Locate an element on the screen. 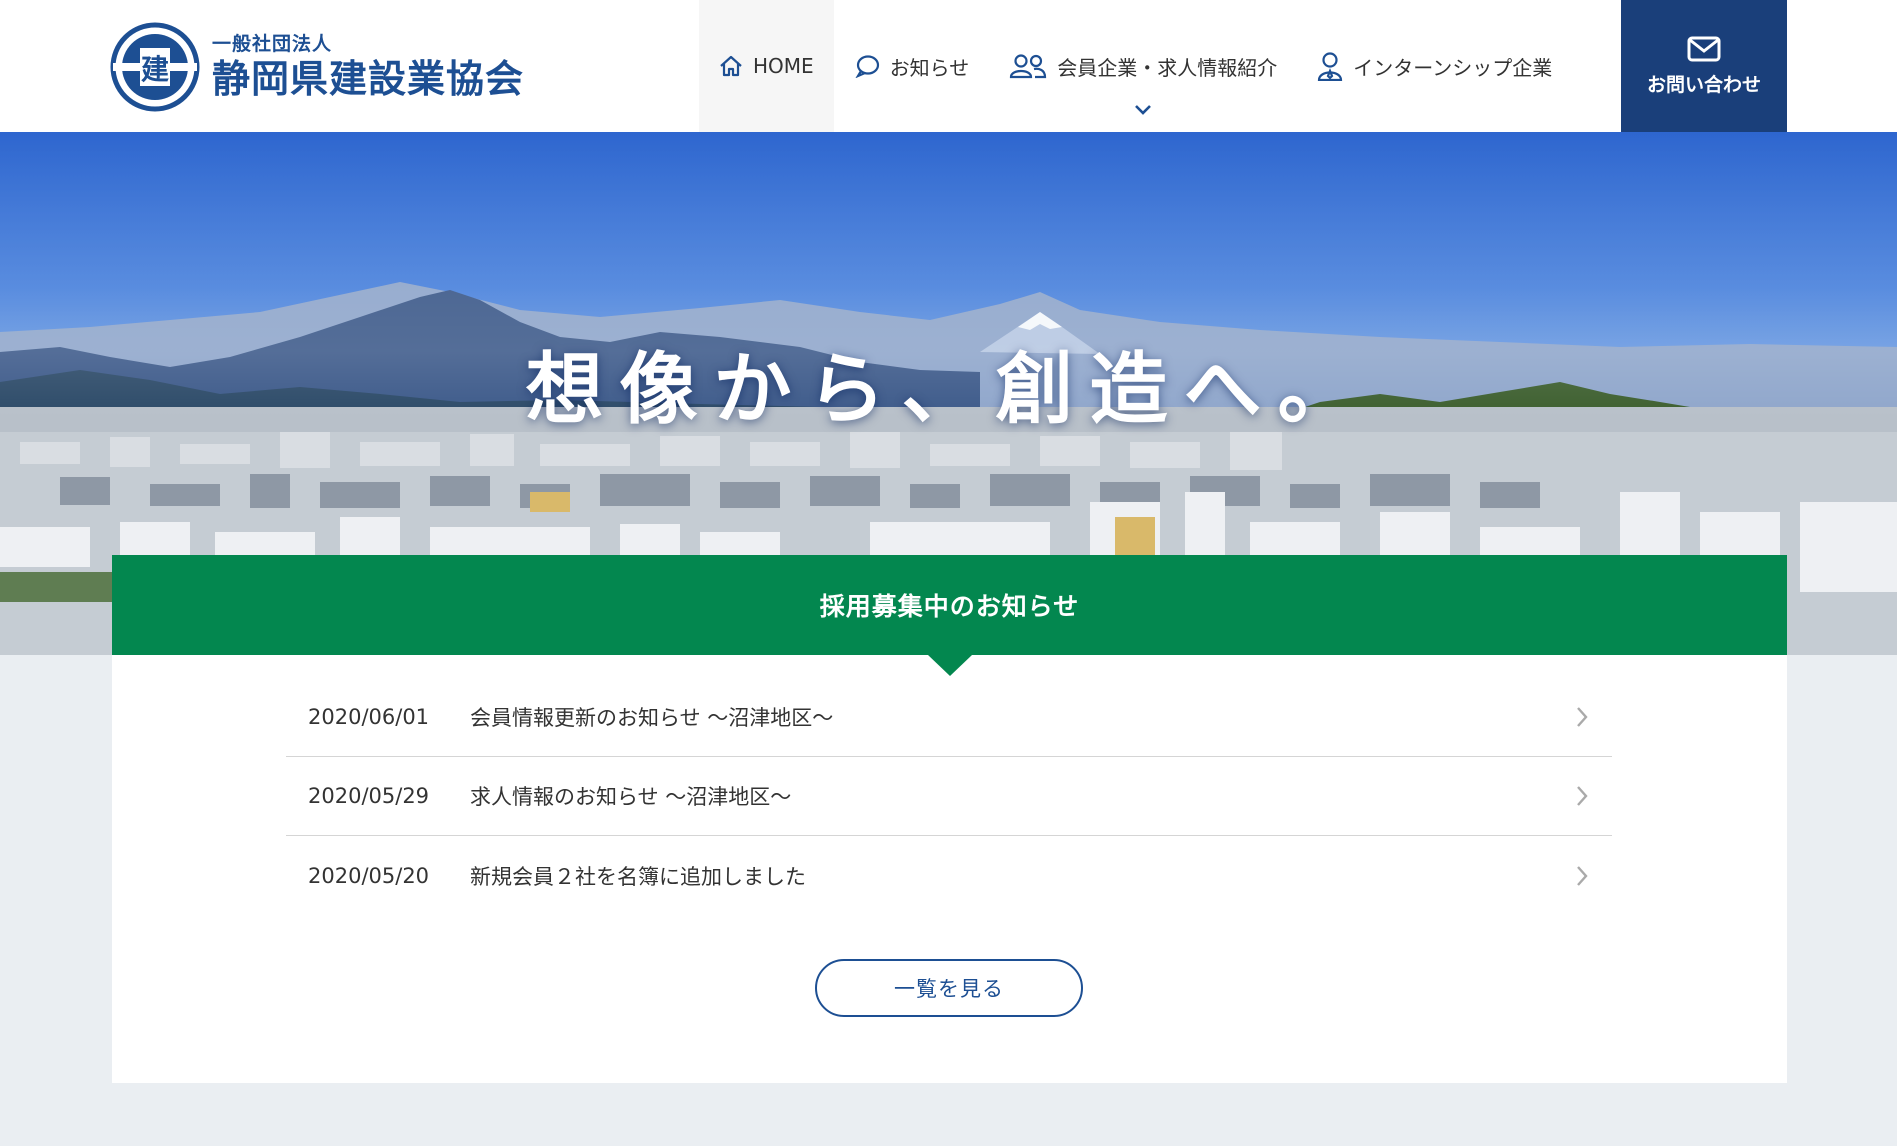 The image size is (1897, 1146). speech-bubble-icon is located at coordinates (867, 66).